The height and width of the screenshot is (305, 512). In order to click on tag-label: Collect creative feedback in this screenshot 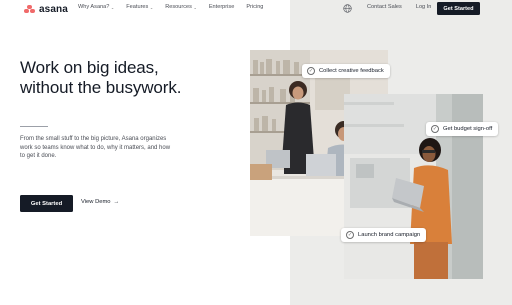, I will do `click(351, 71)`.